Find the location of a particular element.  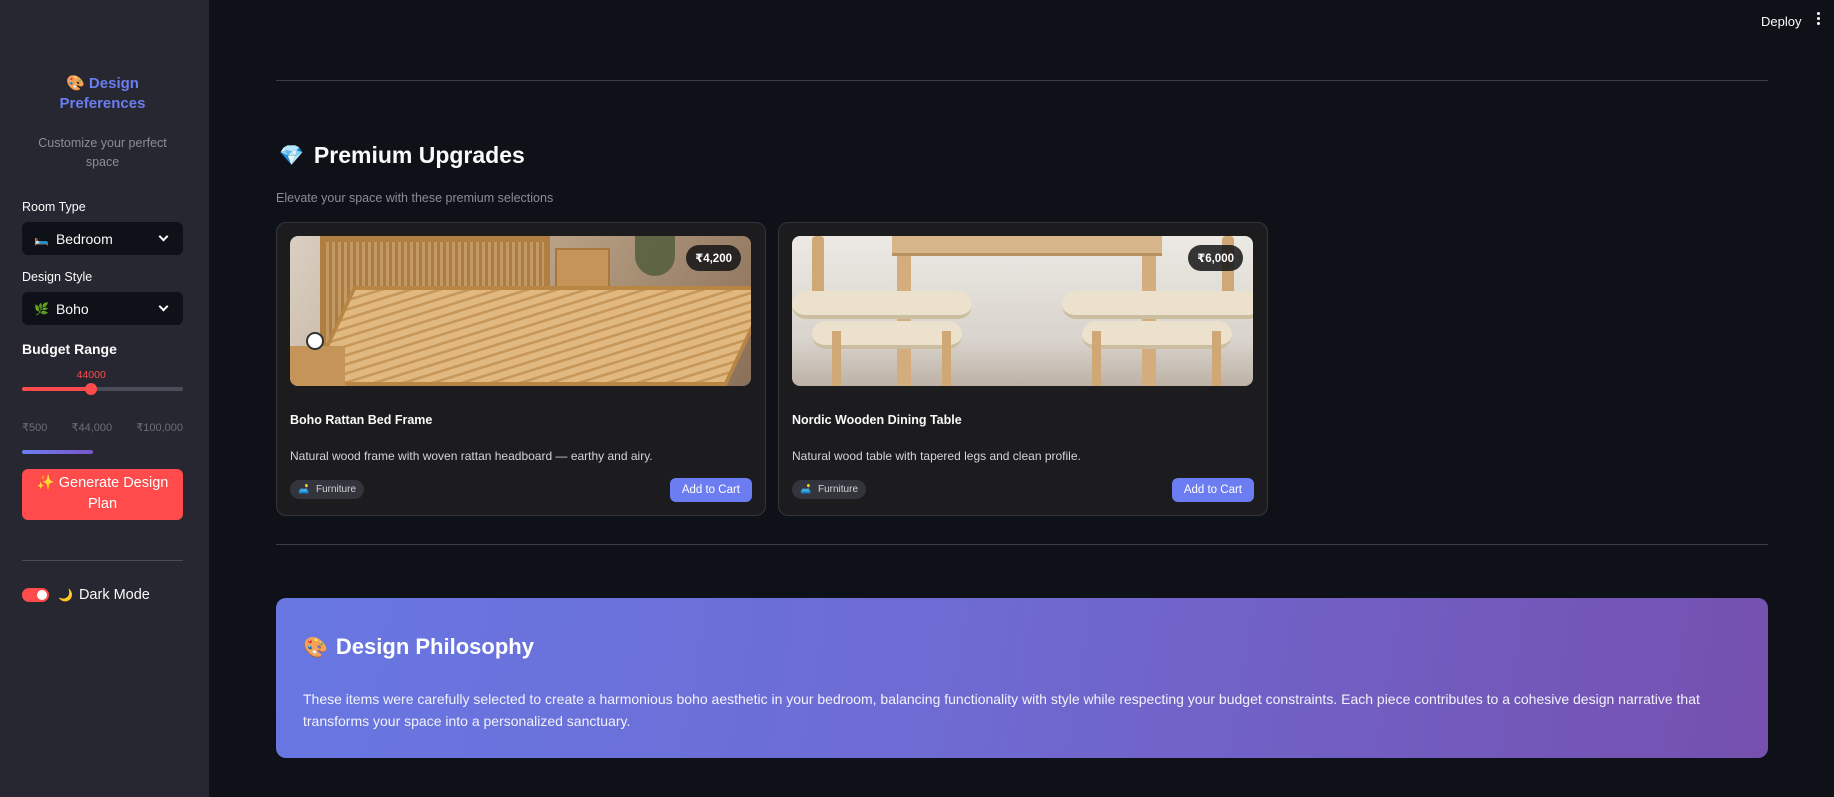

price-badge: ₹6,000 is located at coordinates (1215, 258).